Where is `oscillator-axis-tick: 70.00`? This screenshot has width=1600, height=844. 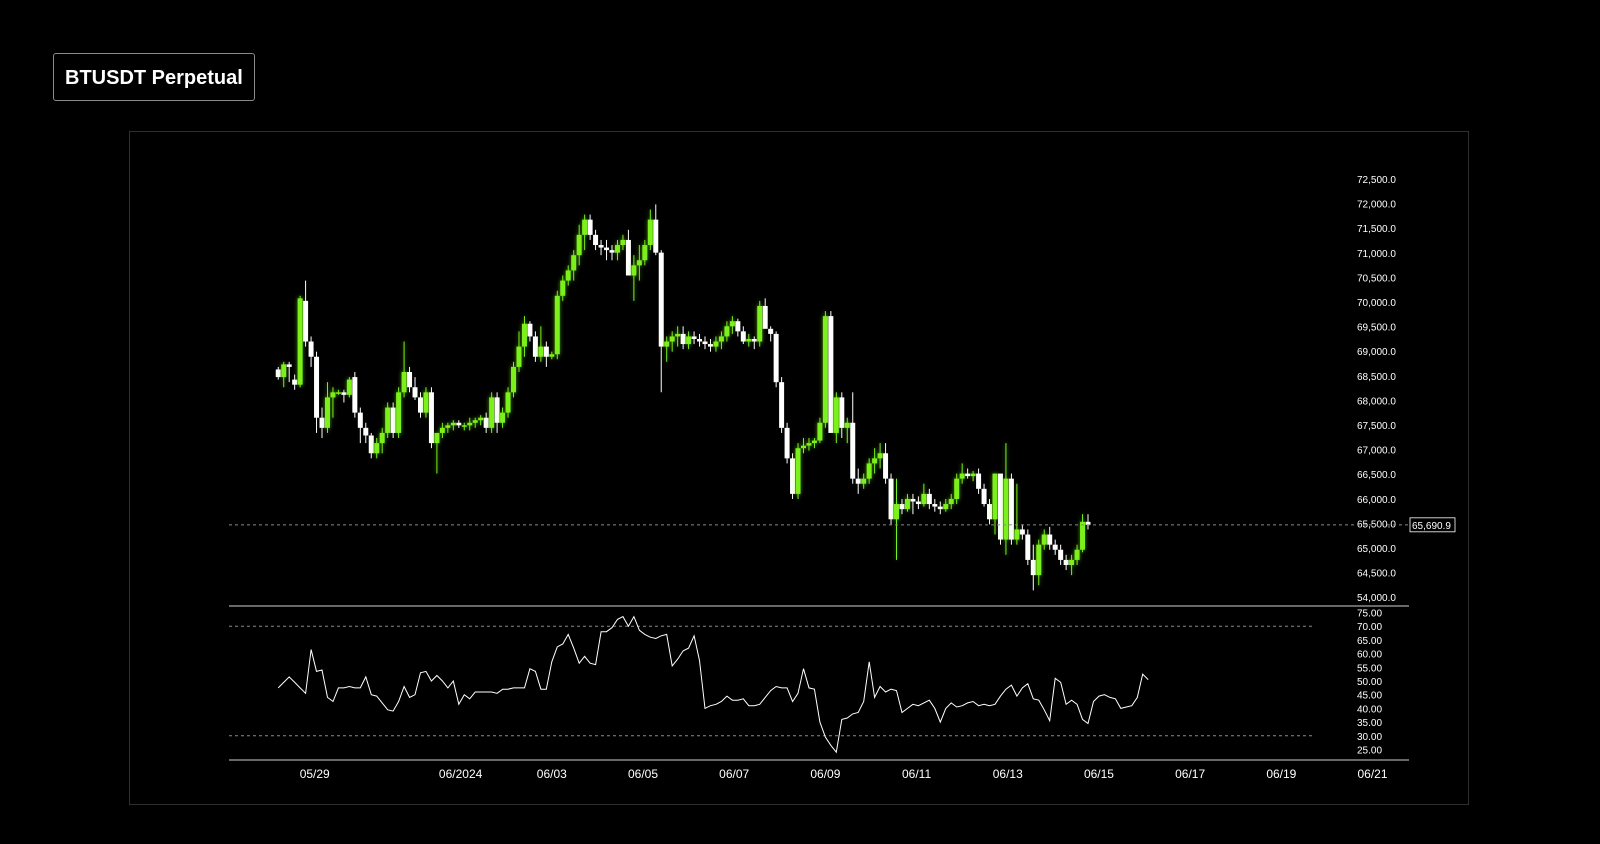
oscillator-axis-tick: 70.00 is located at coordinates (1369, 627).